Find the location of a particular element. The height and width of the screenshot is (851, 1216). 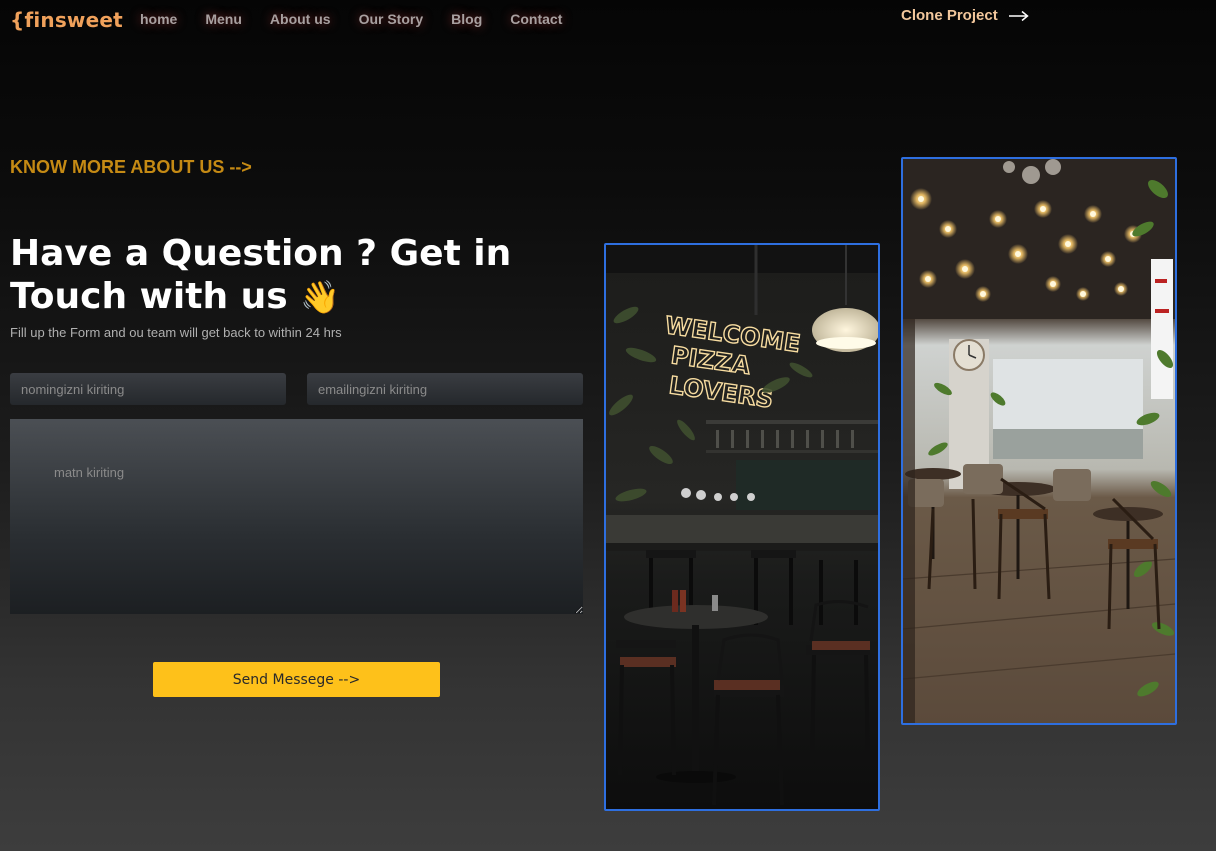

clone-project-label: Clone Project is located at coordinates (949, 15).